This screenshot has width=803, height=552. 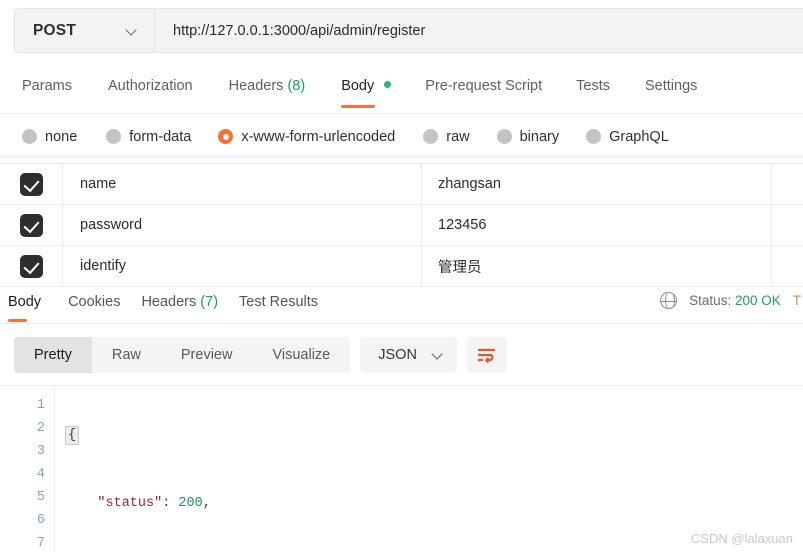 I want to click on radio-selected-icon, so click(x=226, y=136).